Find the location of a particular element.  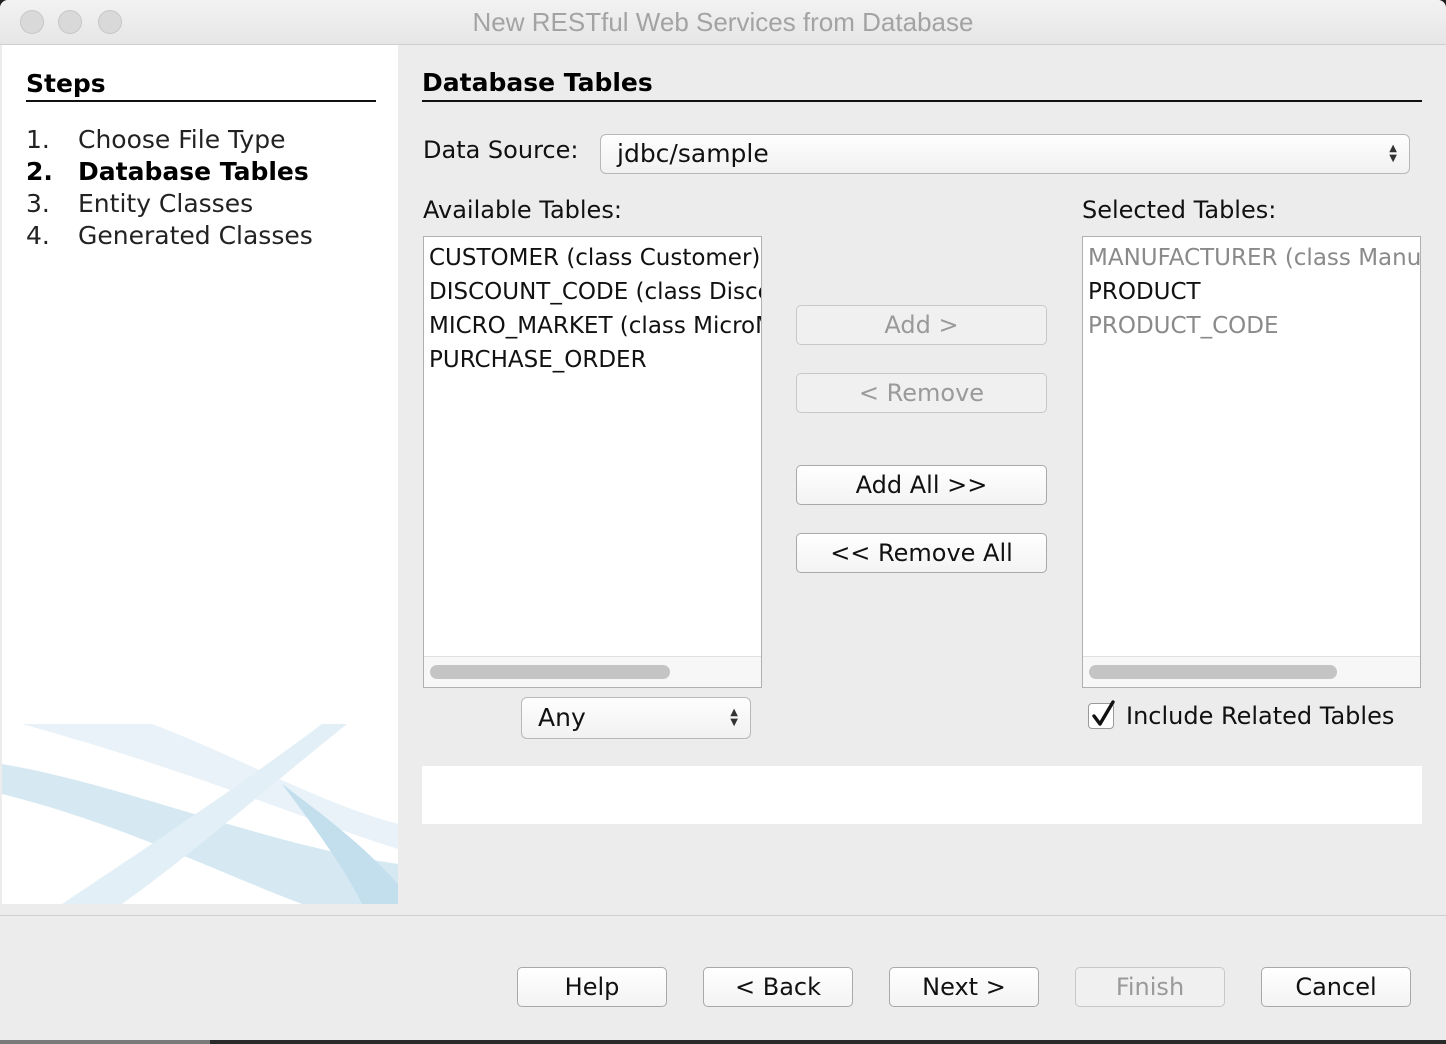

title-bar: New RESTful Web Services from Database is located at coordinates (723, 22).